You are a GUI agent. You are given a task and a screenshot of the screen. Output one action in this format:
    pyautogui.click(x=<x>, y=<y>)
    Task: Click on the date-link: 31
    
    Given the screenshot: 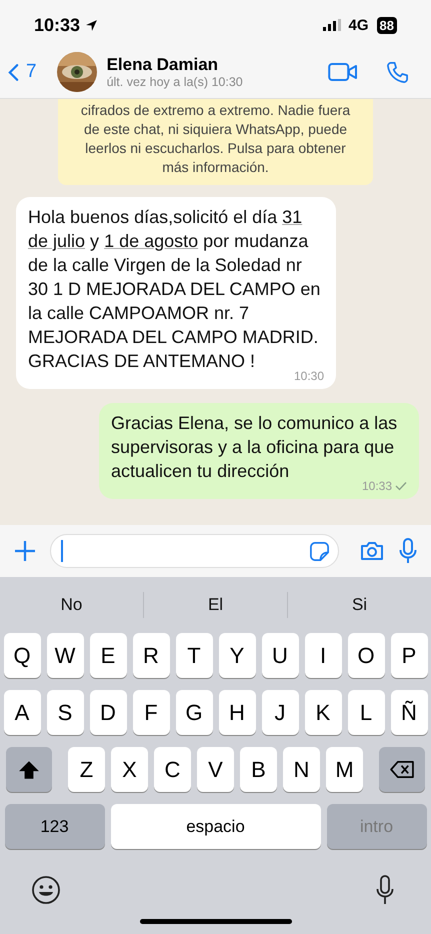 What is the action you would take?
    pyautogui.click(x=292, y=217)
    